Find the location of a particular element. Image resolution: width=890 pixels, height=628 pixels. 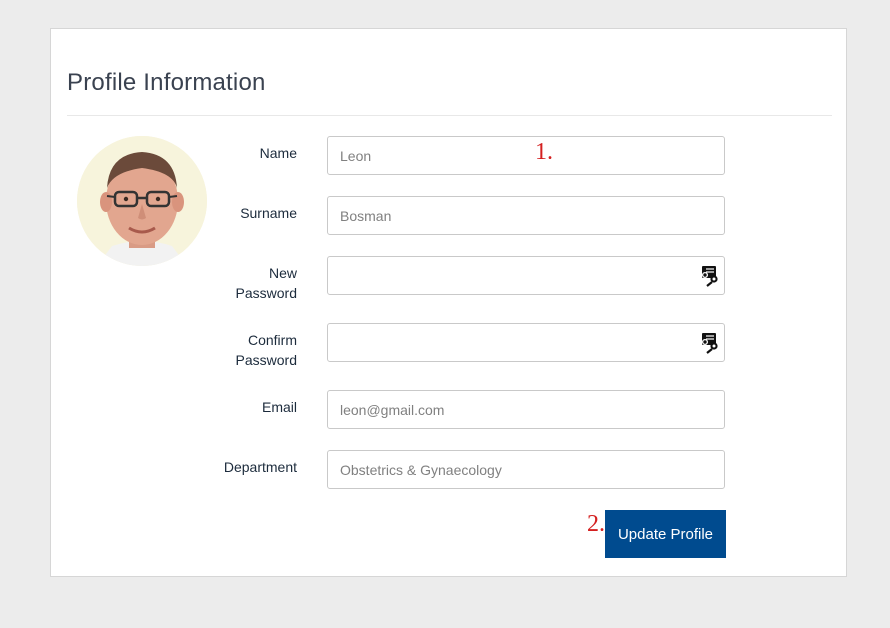

surname-label: Surname is located at coordinates (237, 213).